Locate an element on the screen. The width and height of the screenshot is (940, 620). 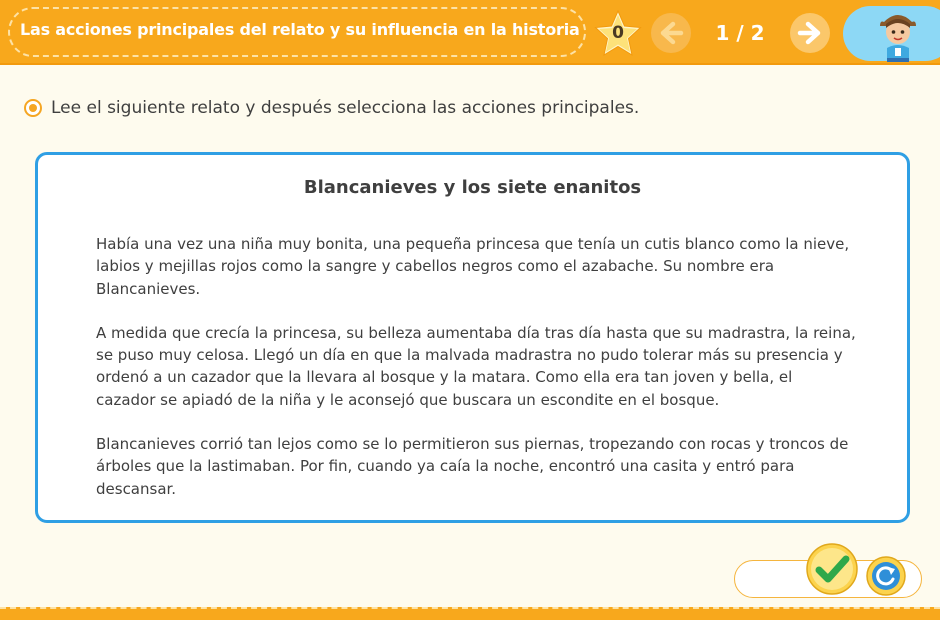
arrow-left-icon is located at coordinates (672, 33).